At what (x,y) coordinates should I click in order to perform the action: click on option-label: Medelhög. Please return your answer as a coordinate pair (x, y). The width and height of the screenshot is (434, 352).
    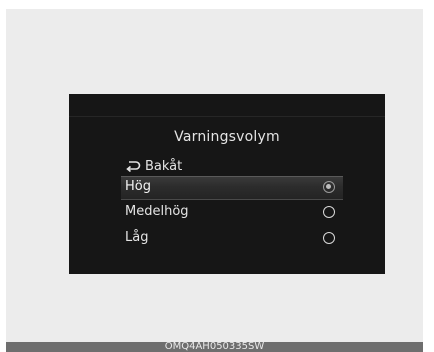
    Looking at the image, I should click on (157, 211).